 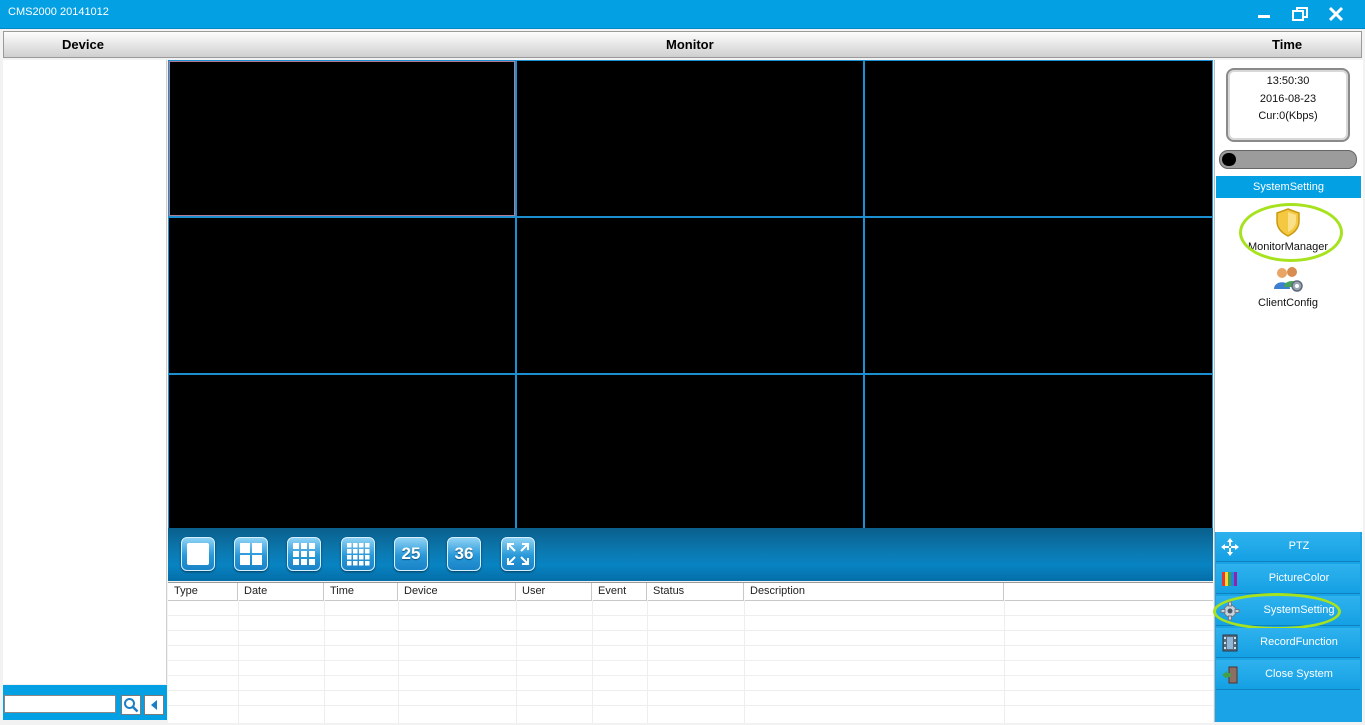 I want to click on time-header: Time, so click(x=1287, y=44).